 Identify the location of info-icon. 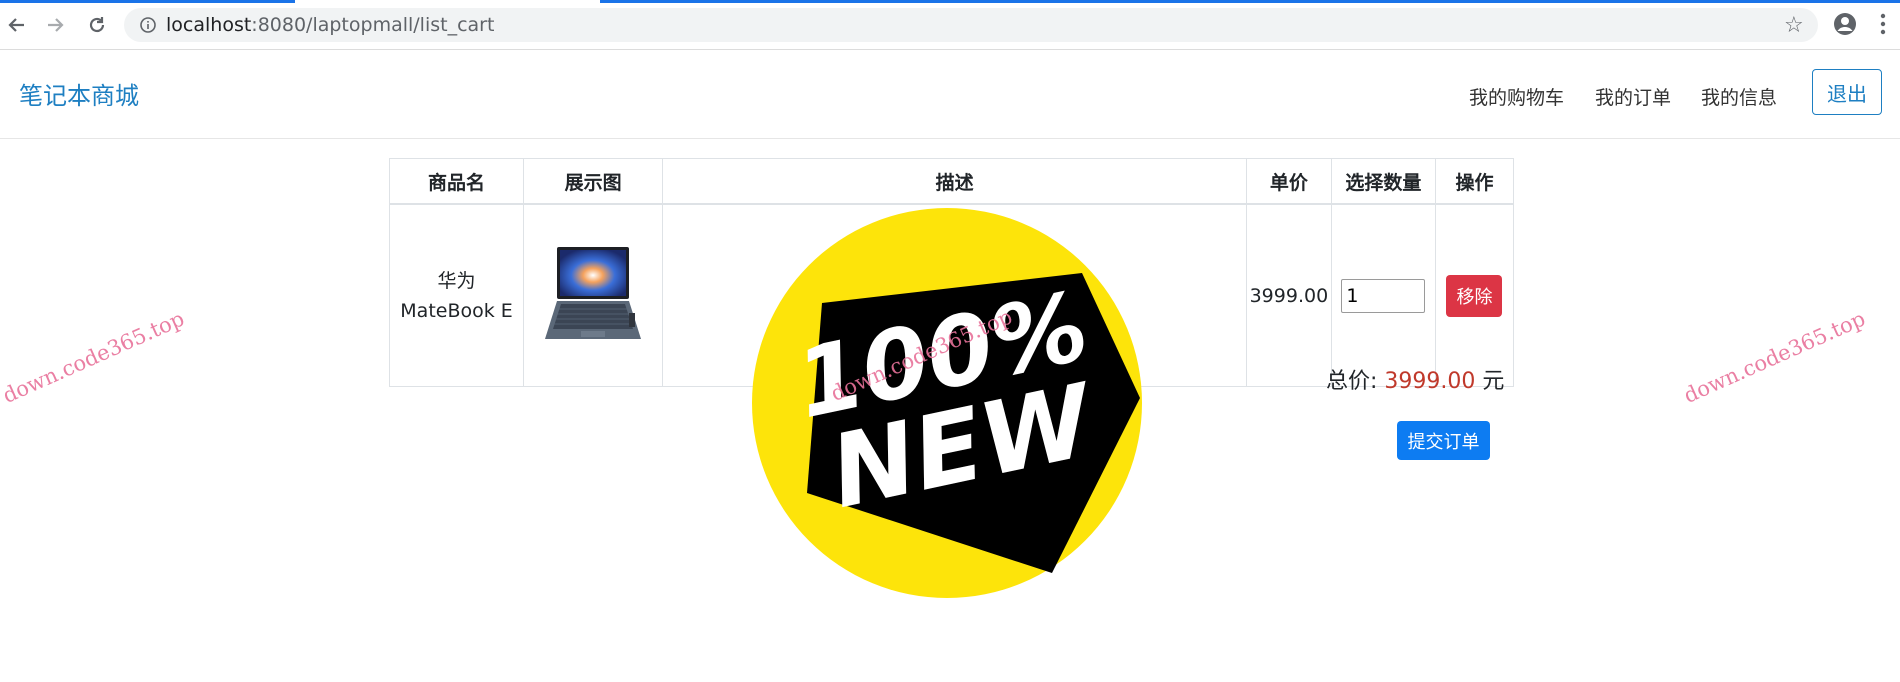
(148, 25).